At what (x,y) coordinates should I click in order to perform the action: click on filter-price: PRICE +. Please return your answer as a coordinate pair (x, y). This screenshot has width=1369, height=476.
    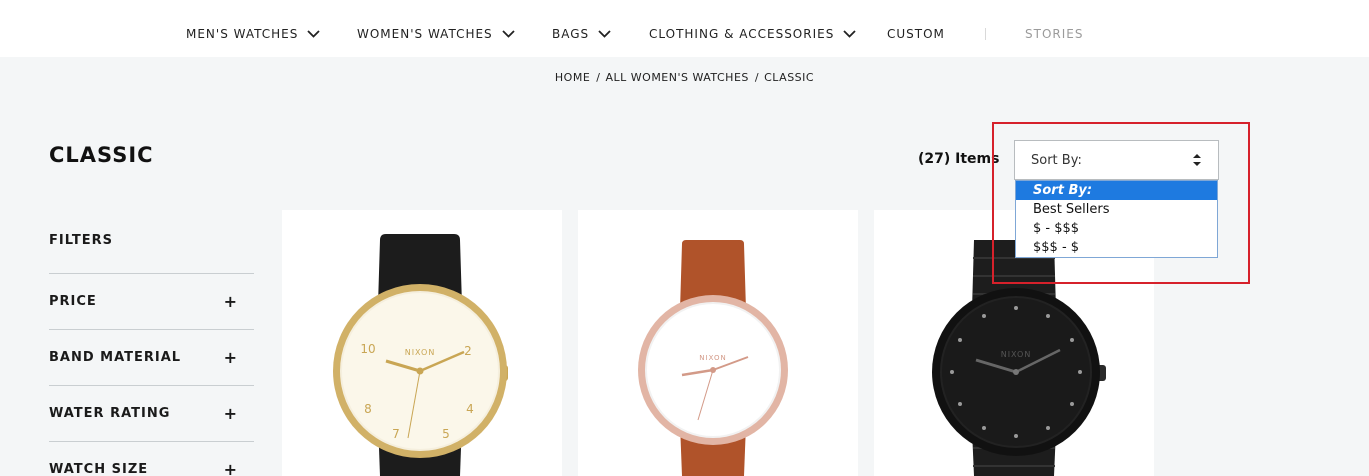
    Looking at the image, I should click on (151, 301).